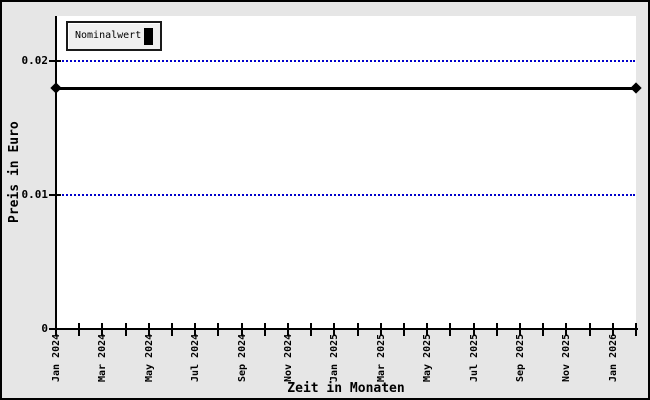 The height and width of the screenshot is (400, 650). I want to click on x-tick-label: Mar 2024, so click(102, 357).